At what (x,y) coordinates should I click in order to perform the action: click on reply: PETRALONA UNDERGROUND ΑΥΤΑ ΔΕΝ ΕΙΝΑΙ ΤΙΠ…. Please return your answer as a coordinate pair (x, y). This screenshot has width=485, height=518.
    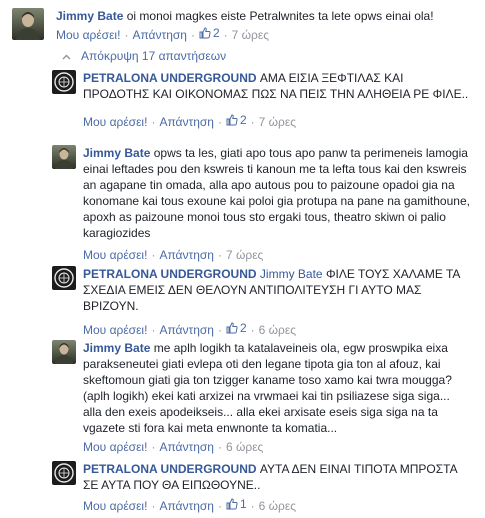
    Looking at the image, I should click on (262, 487).